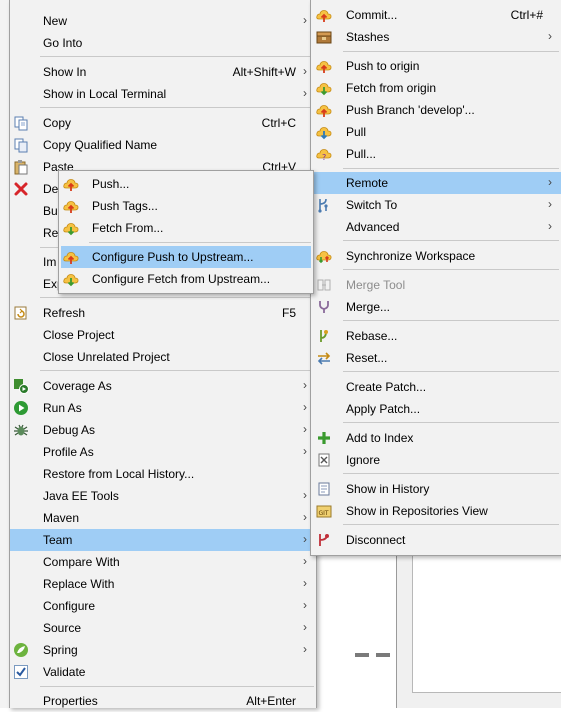 The height and width of the screenshot is (712, 561). Describe the element at coordinates (368, 37) in the screenshot. I see `menu-item-label: Stashes` at that location.